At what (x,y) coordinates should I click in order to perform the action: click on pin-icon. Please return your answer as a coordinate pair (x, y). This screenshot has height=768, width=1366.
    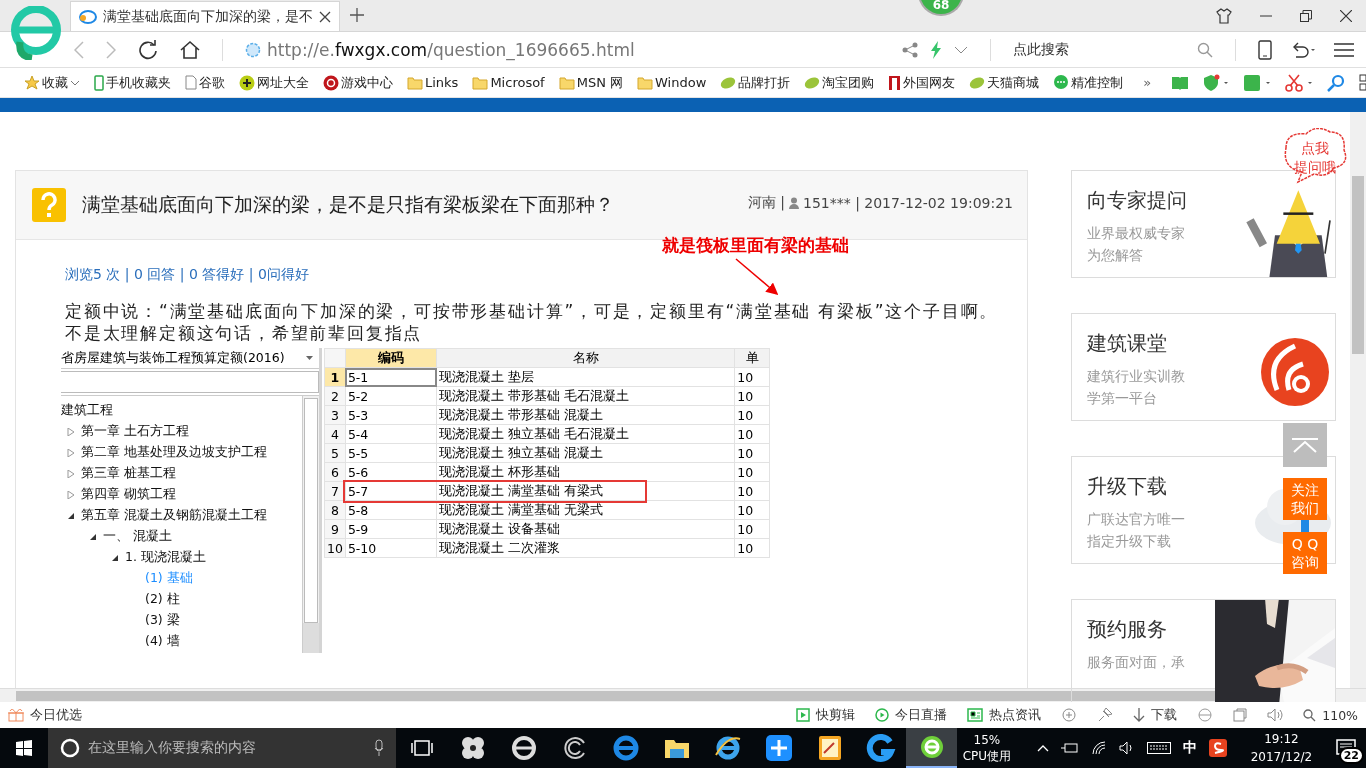
    Looking at the image, I should click on (1105, 715).